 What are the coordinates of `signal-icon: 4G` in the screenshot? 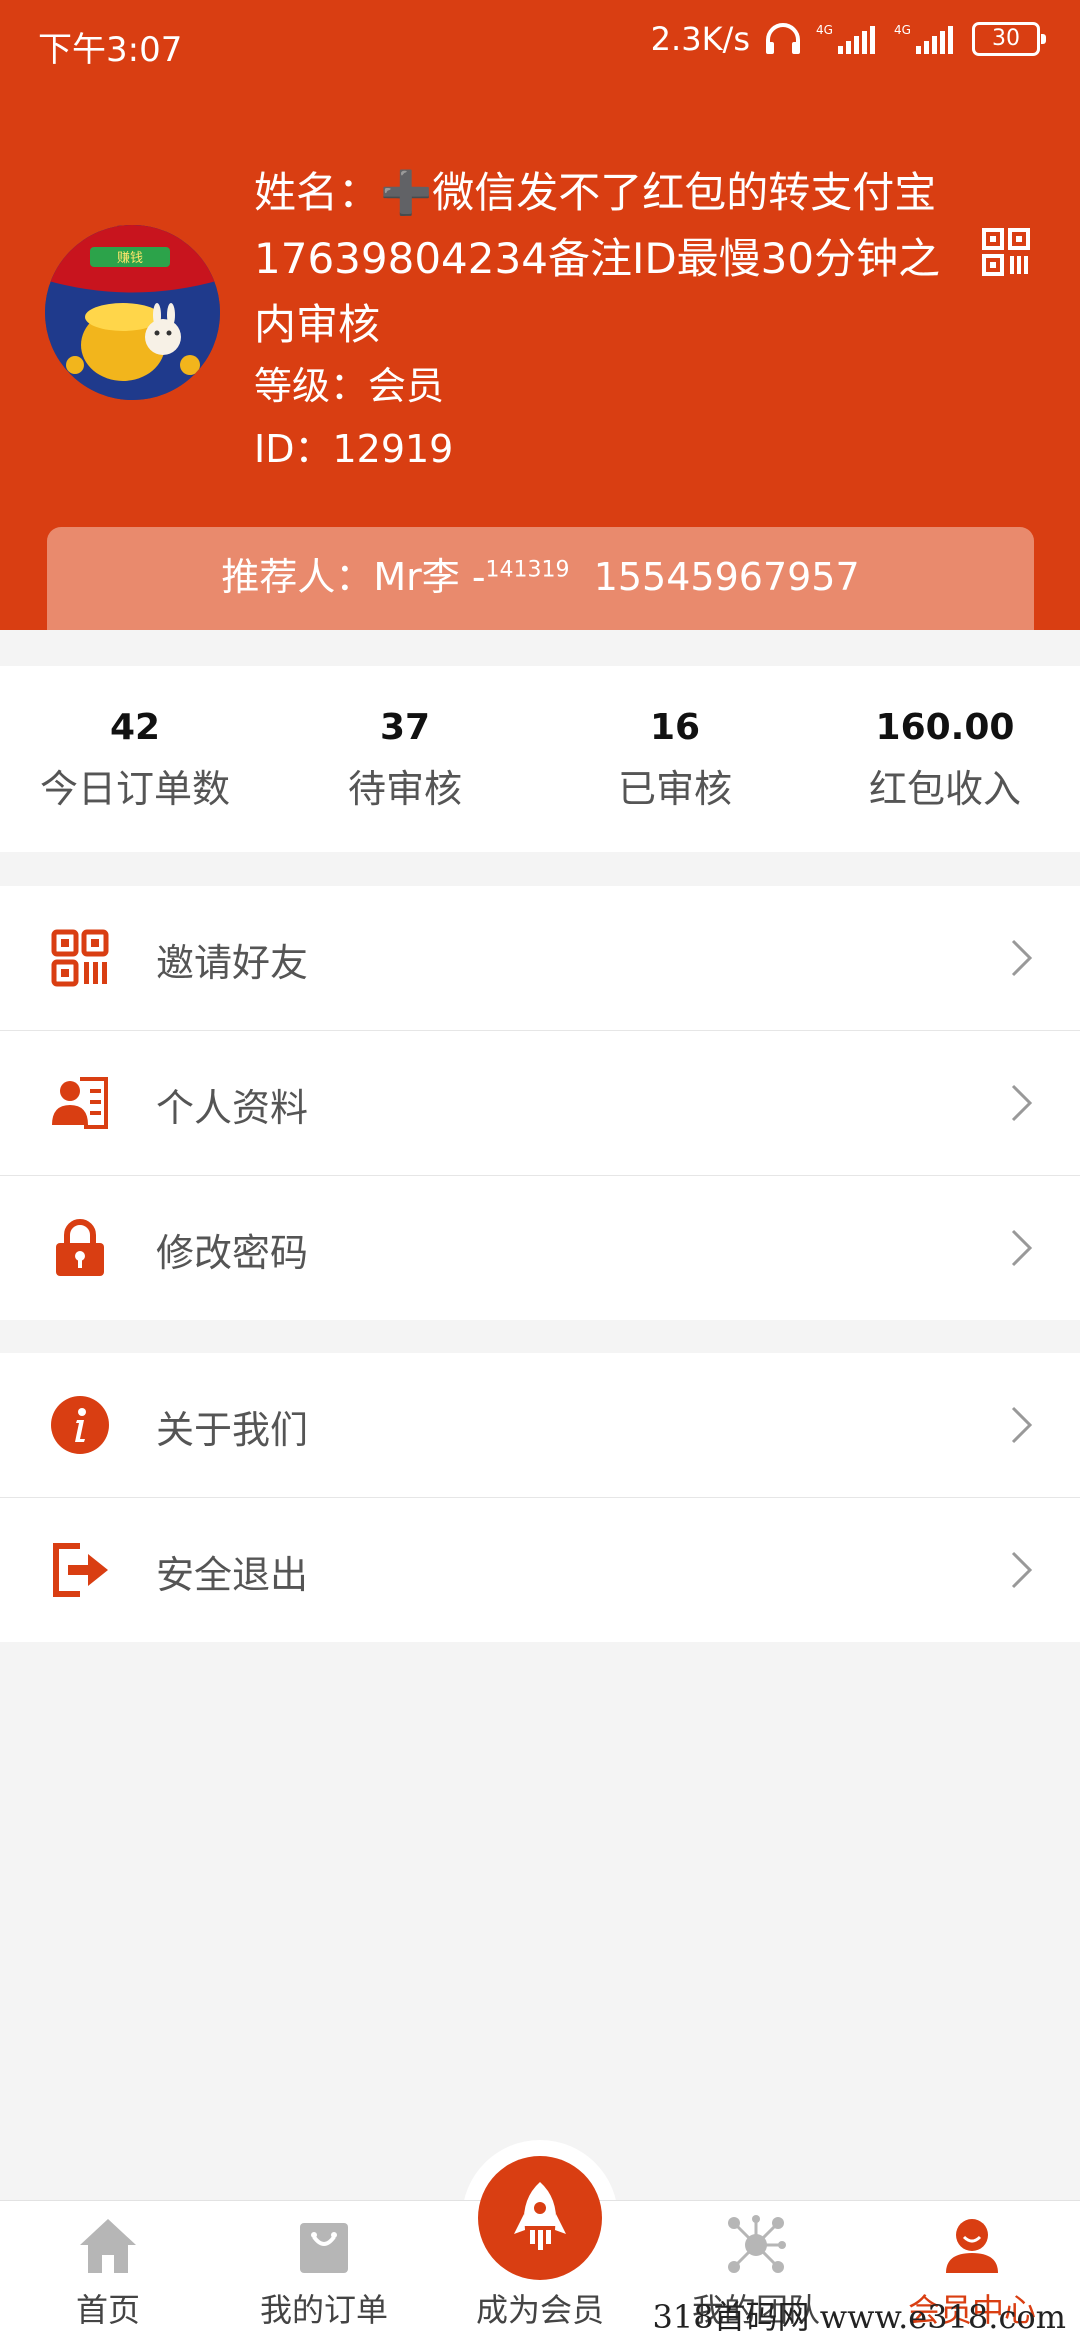 It's located at (845, 38).